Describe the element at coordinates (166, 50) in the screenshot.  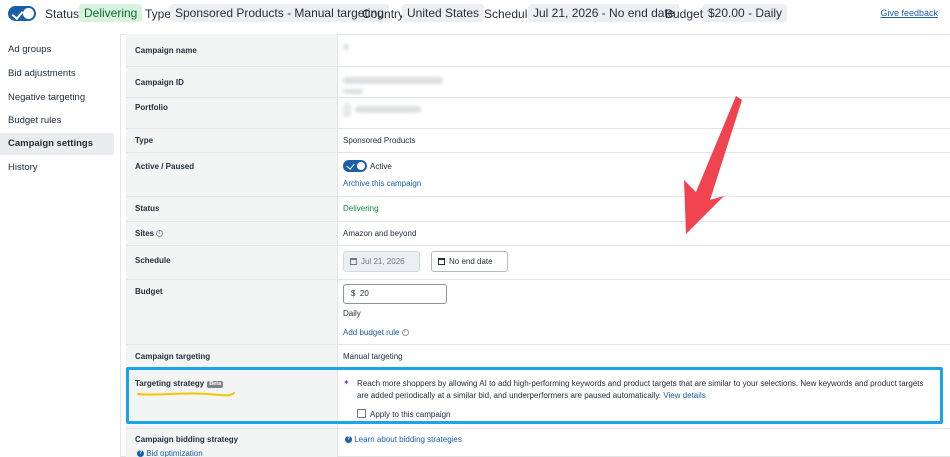
I see `campaign-name-label: Campaign name` at that location.